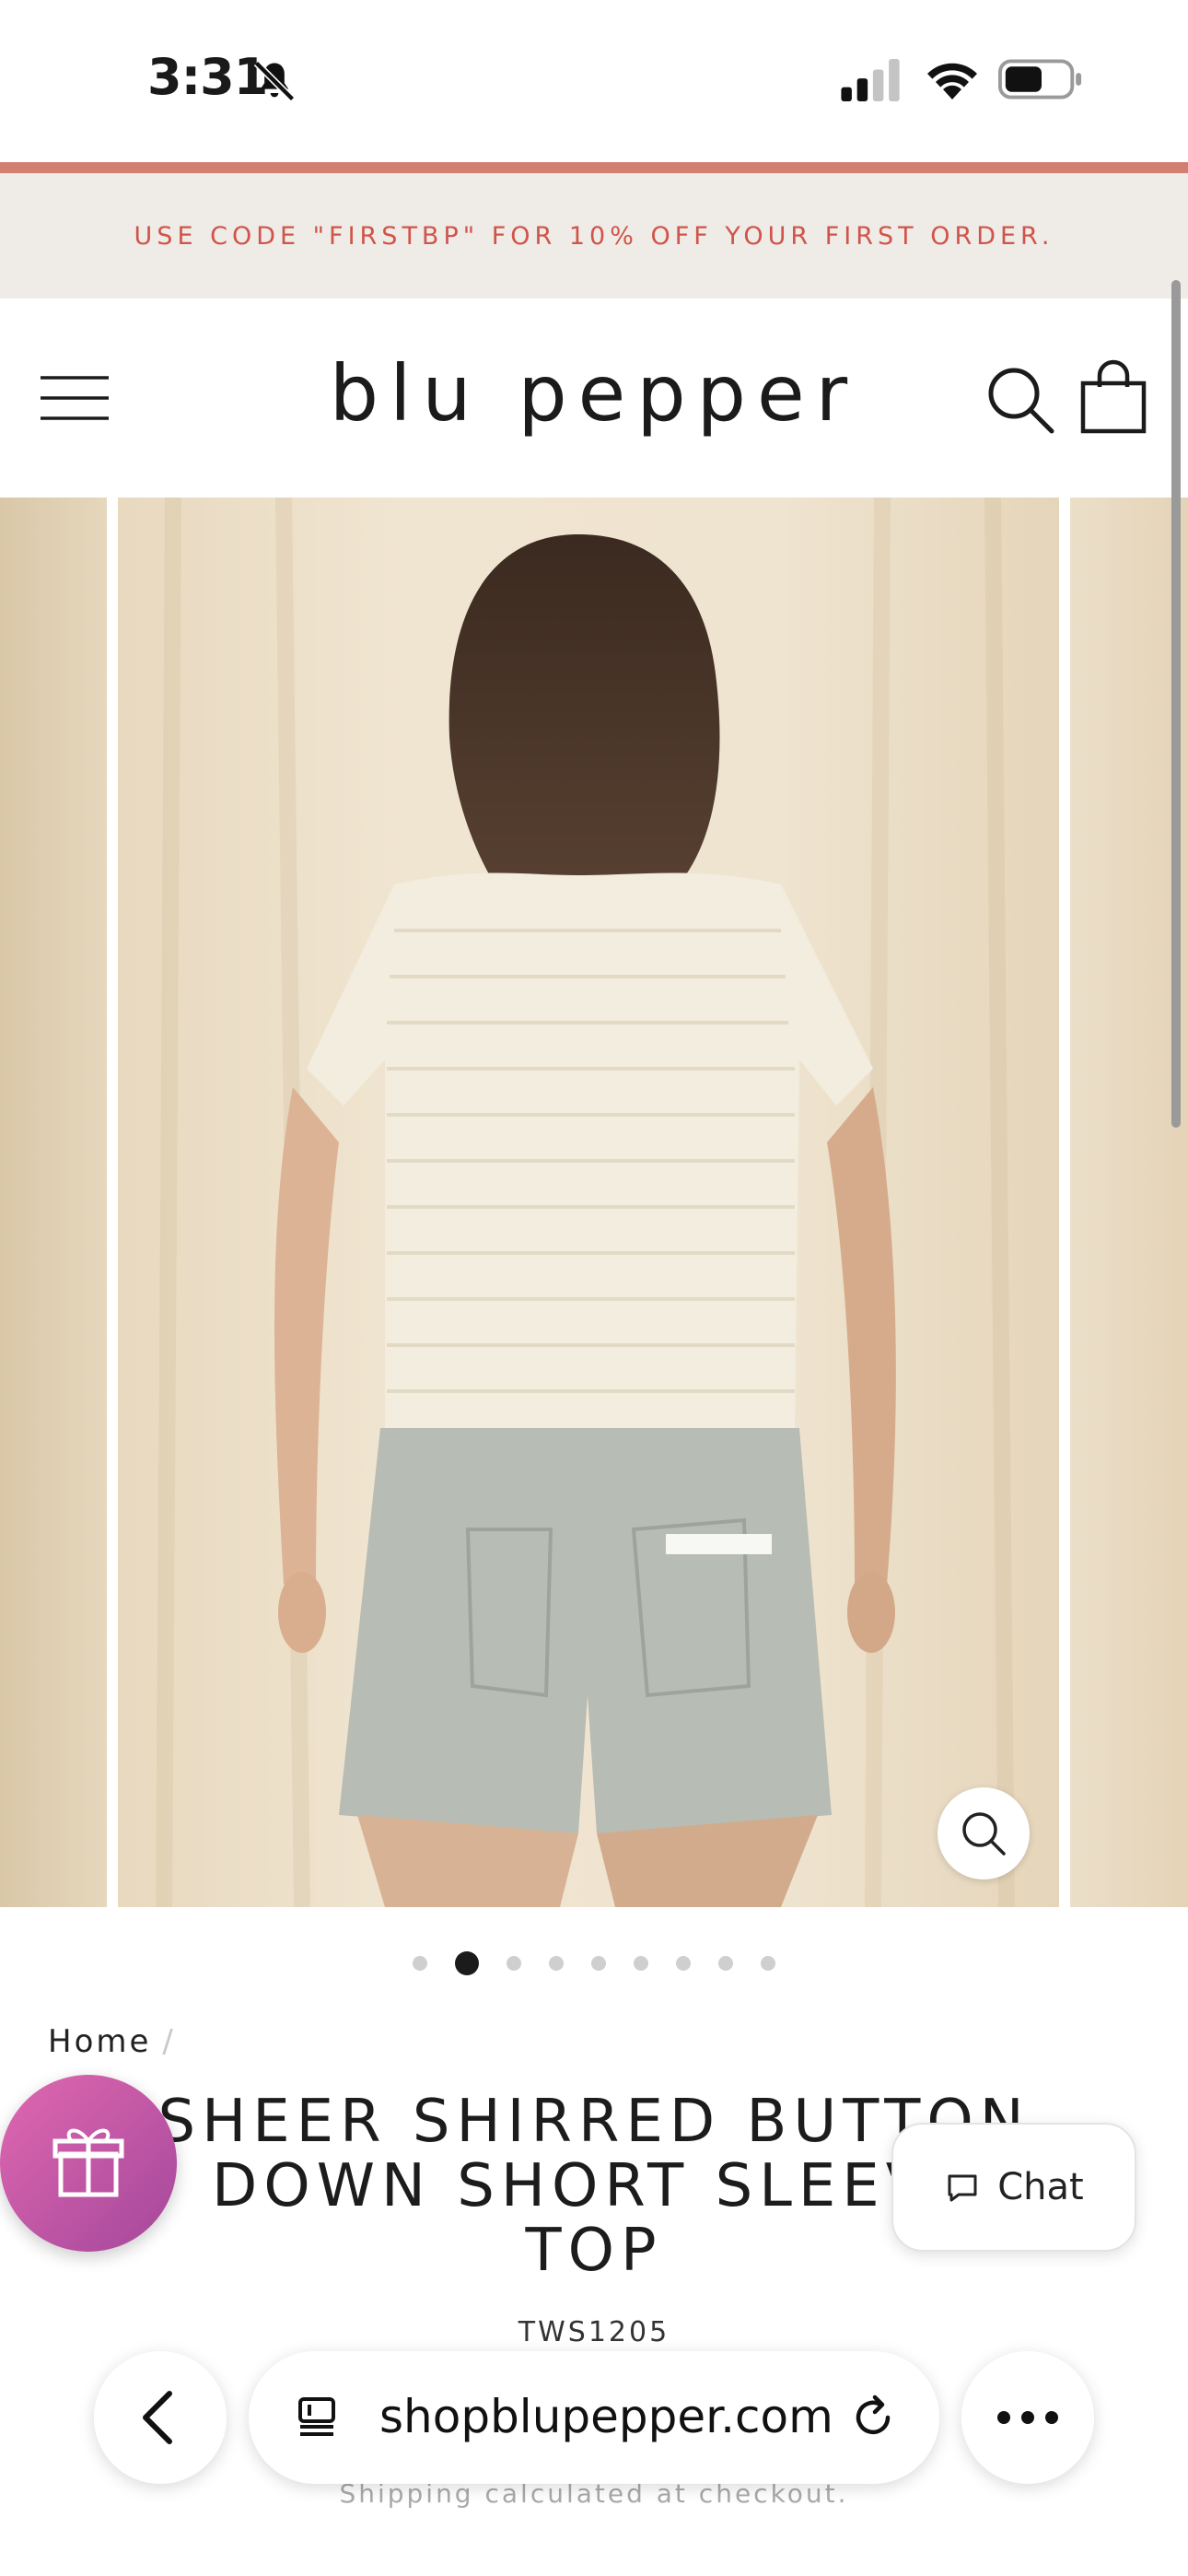  Describe the element at coordinates (594, 167) in the screenshot. I see `accent-line` at that location.